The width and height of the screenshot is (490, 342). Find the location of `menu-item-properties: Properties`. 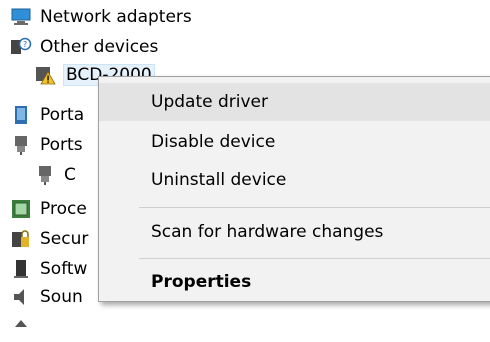

menu-item-properties: Properties is located at coordinates (294, 282).